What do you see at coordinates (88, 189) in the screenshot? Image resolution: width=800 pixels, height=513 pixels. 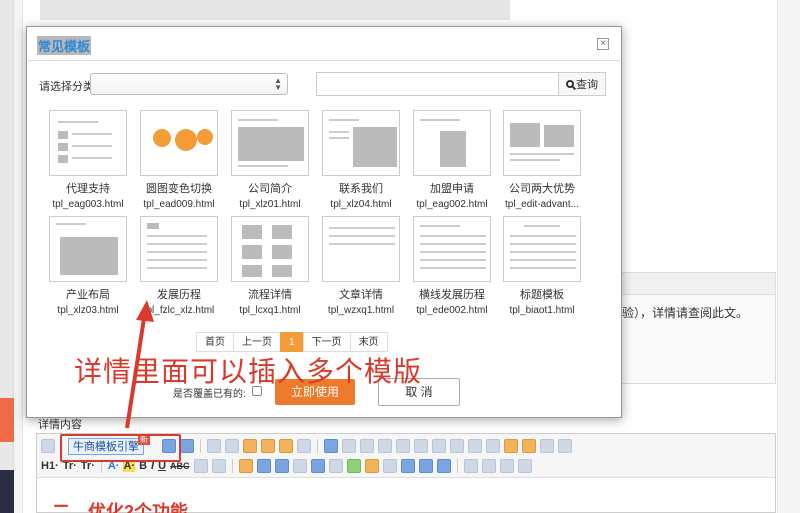 I see `template-name: 代理支持` at bounding box center [88, 189].